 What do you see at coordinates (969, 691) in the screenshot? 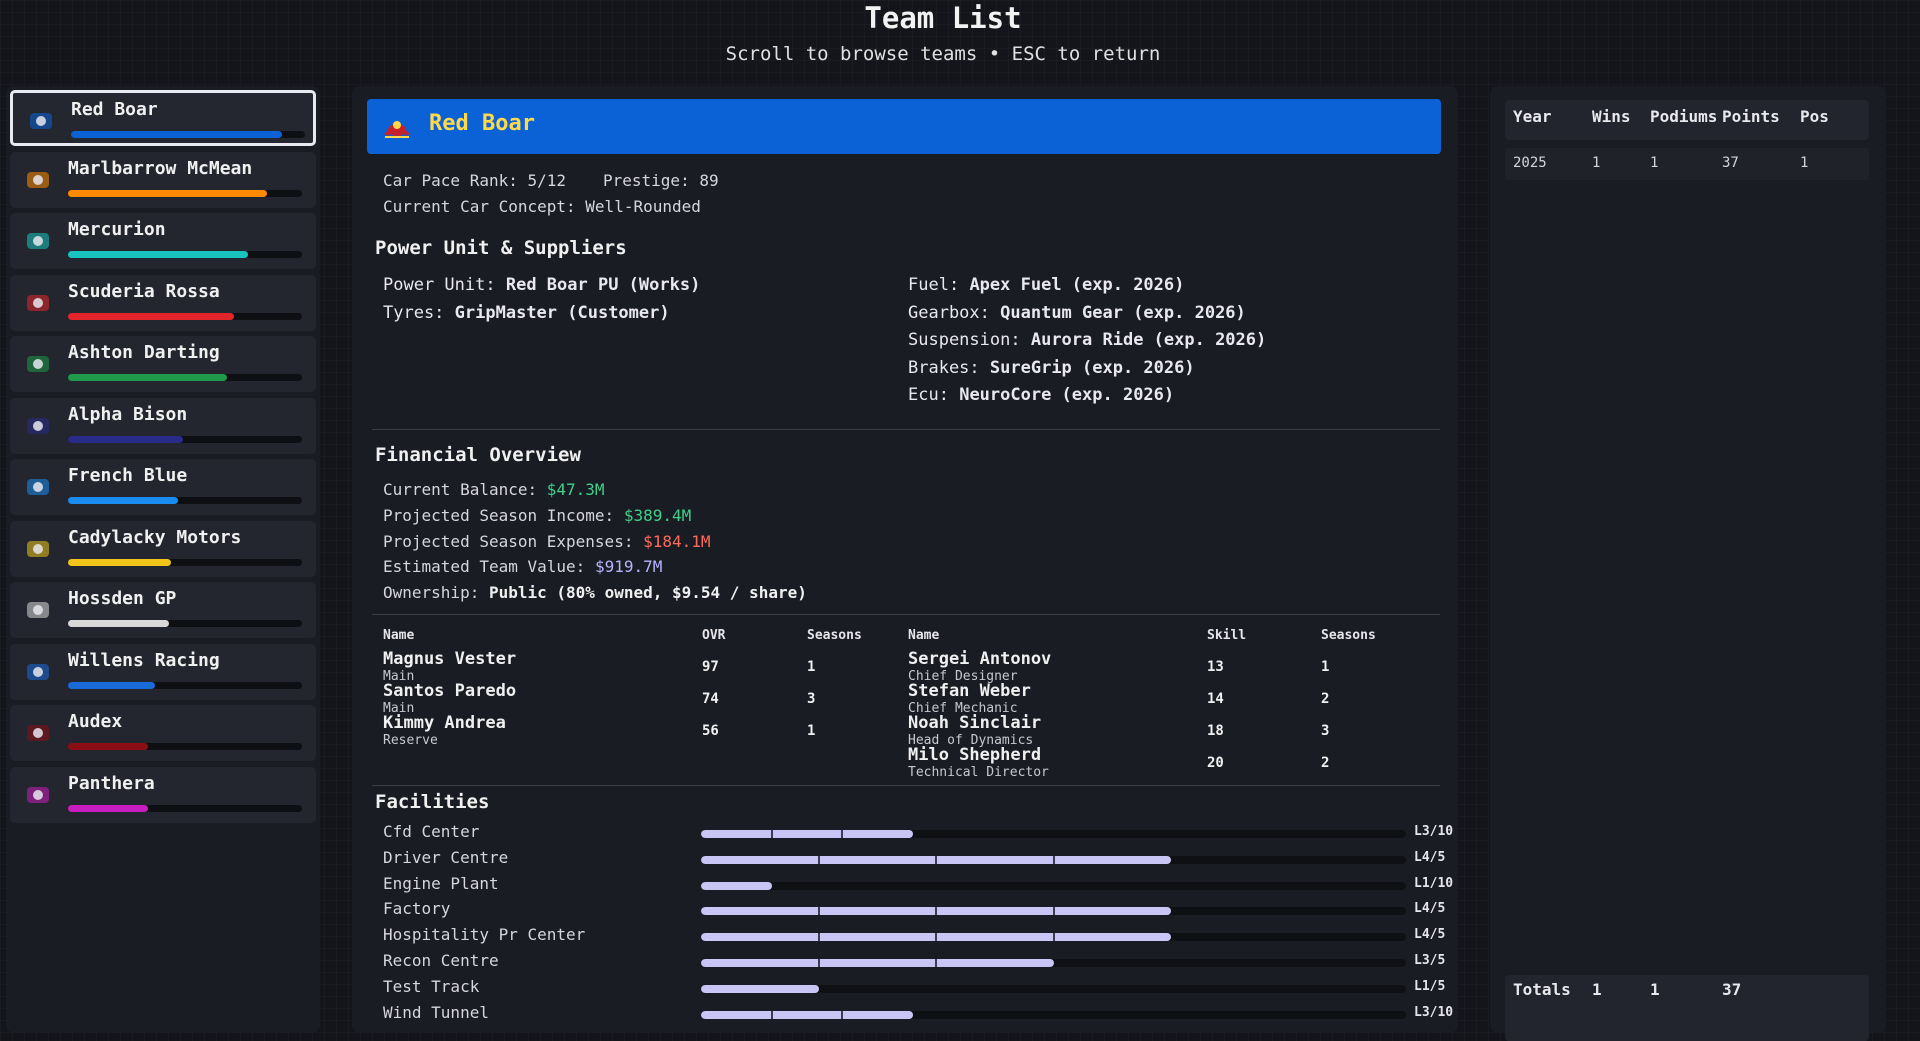
I see `staff-name: Stefan Weber` at bounding box center [969, 691].